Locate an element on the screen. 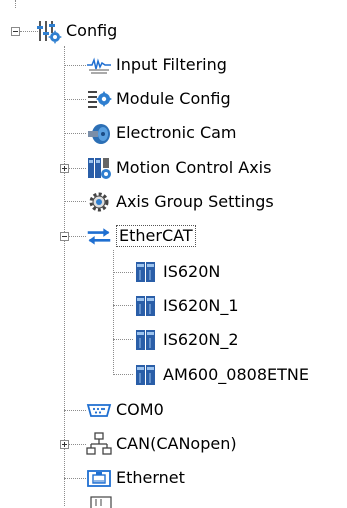  expand-motion-control-axis-button is located at coordinates (64, 168).